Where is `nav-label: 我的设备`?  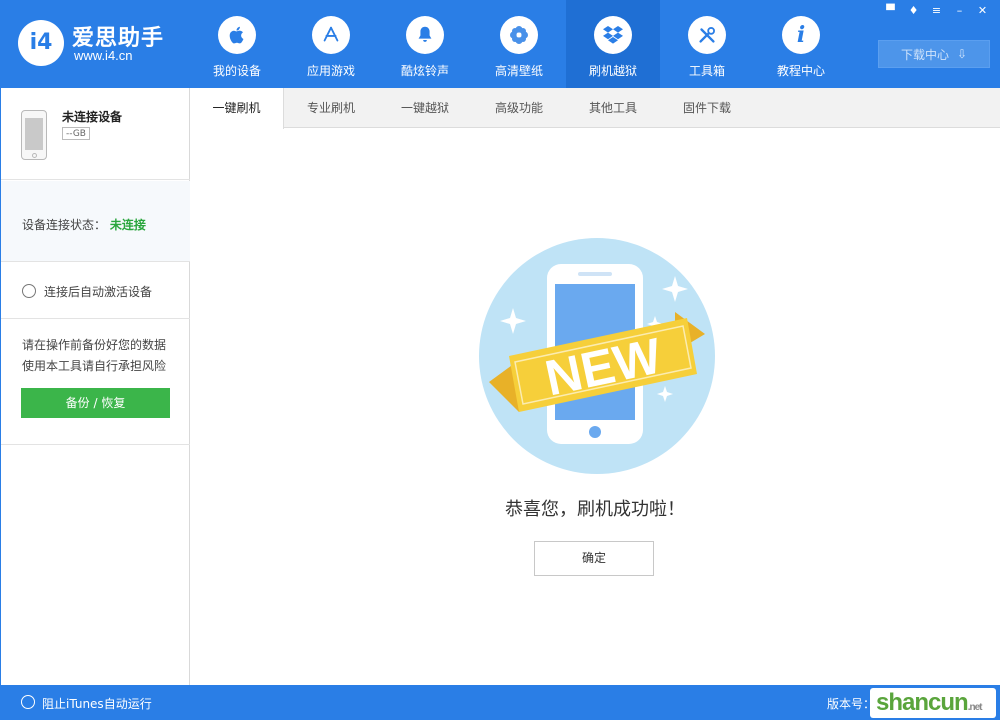
nav-label: 我的设备 is located at coordinates (236, 71).